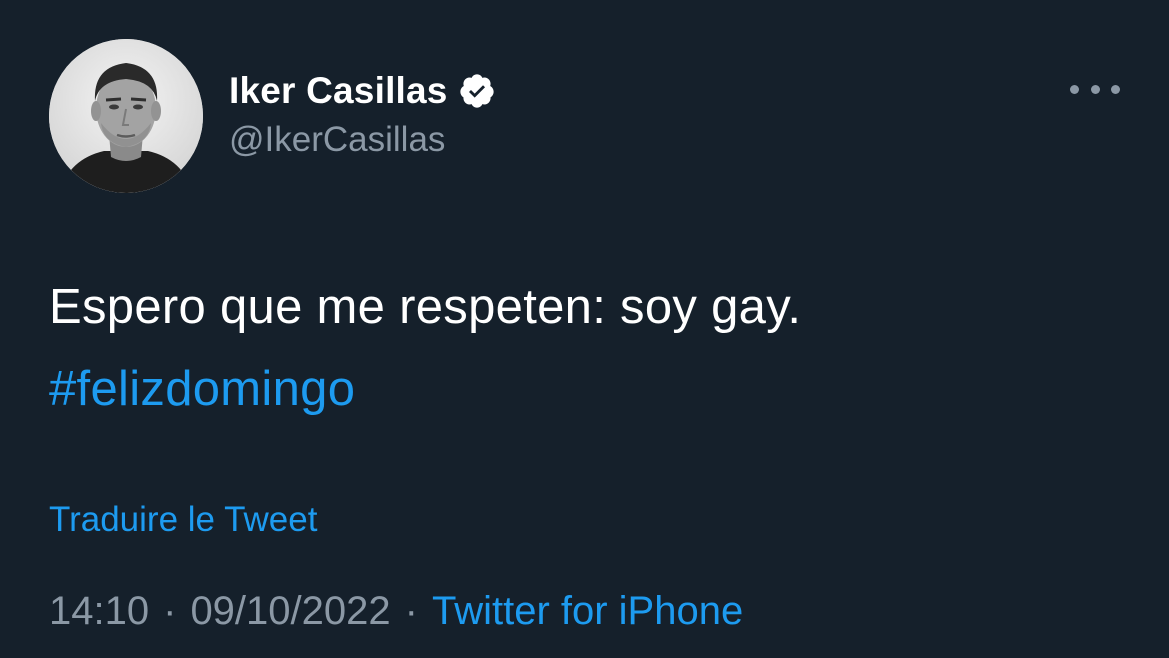 The height and width of the screenshot is (658, 1169). What do you see at coordinates (425, 389) in the screenshot?
I see `hashtag-link: #felizdomingo` at bounding box center [425, 389].